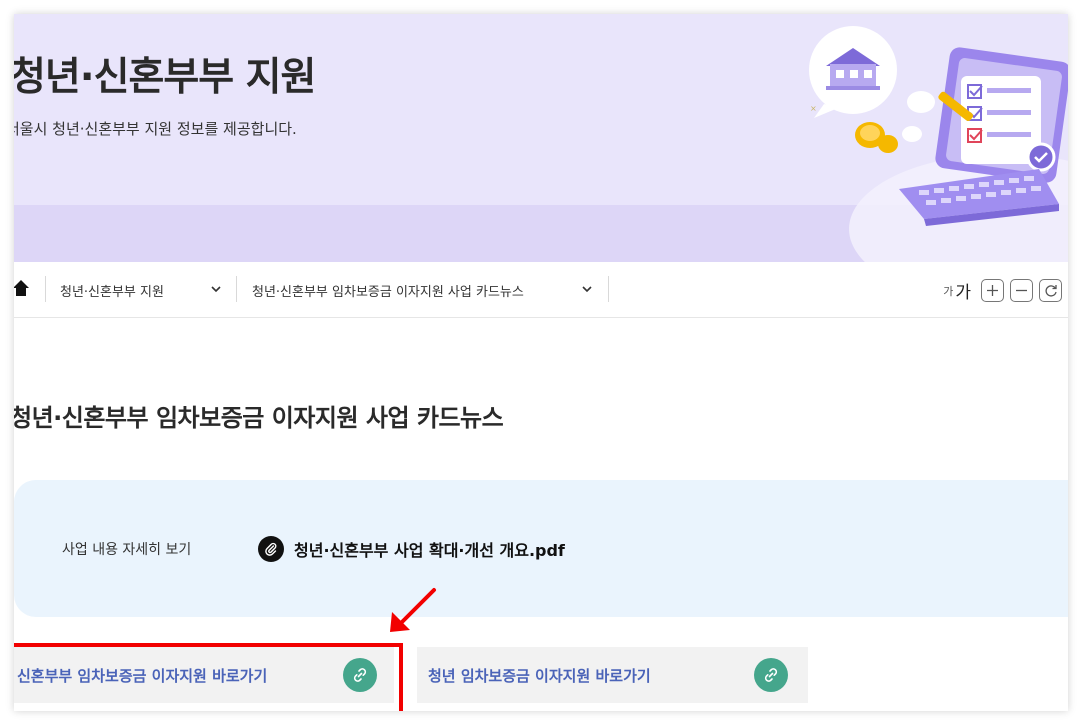  I want to click on laptop-checklist-illustration: ×, so click(938, 144).